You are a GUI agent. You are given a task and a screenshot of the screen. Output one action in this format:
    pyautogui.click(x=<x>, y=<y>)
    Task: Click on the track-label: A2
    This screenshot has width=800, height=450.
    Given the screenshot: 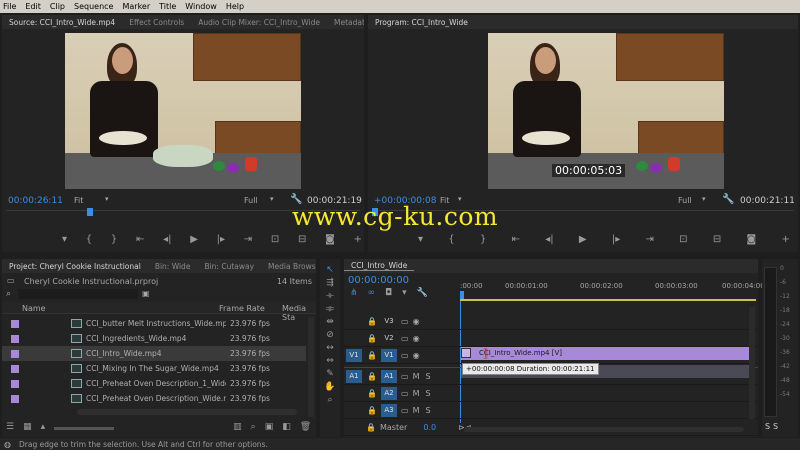 What is the action you would take?
    pyautogui.click(x=389, y=393)
    